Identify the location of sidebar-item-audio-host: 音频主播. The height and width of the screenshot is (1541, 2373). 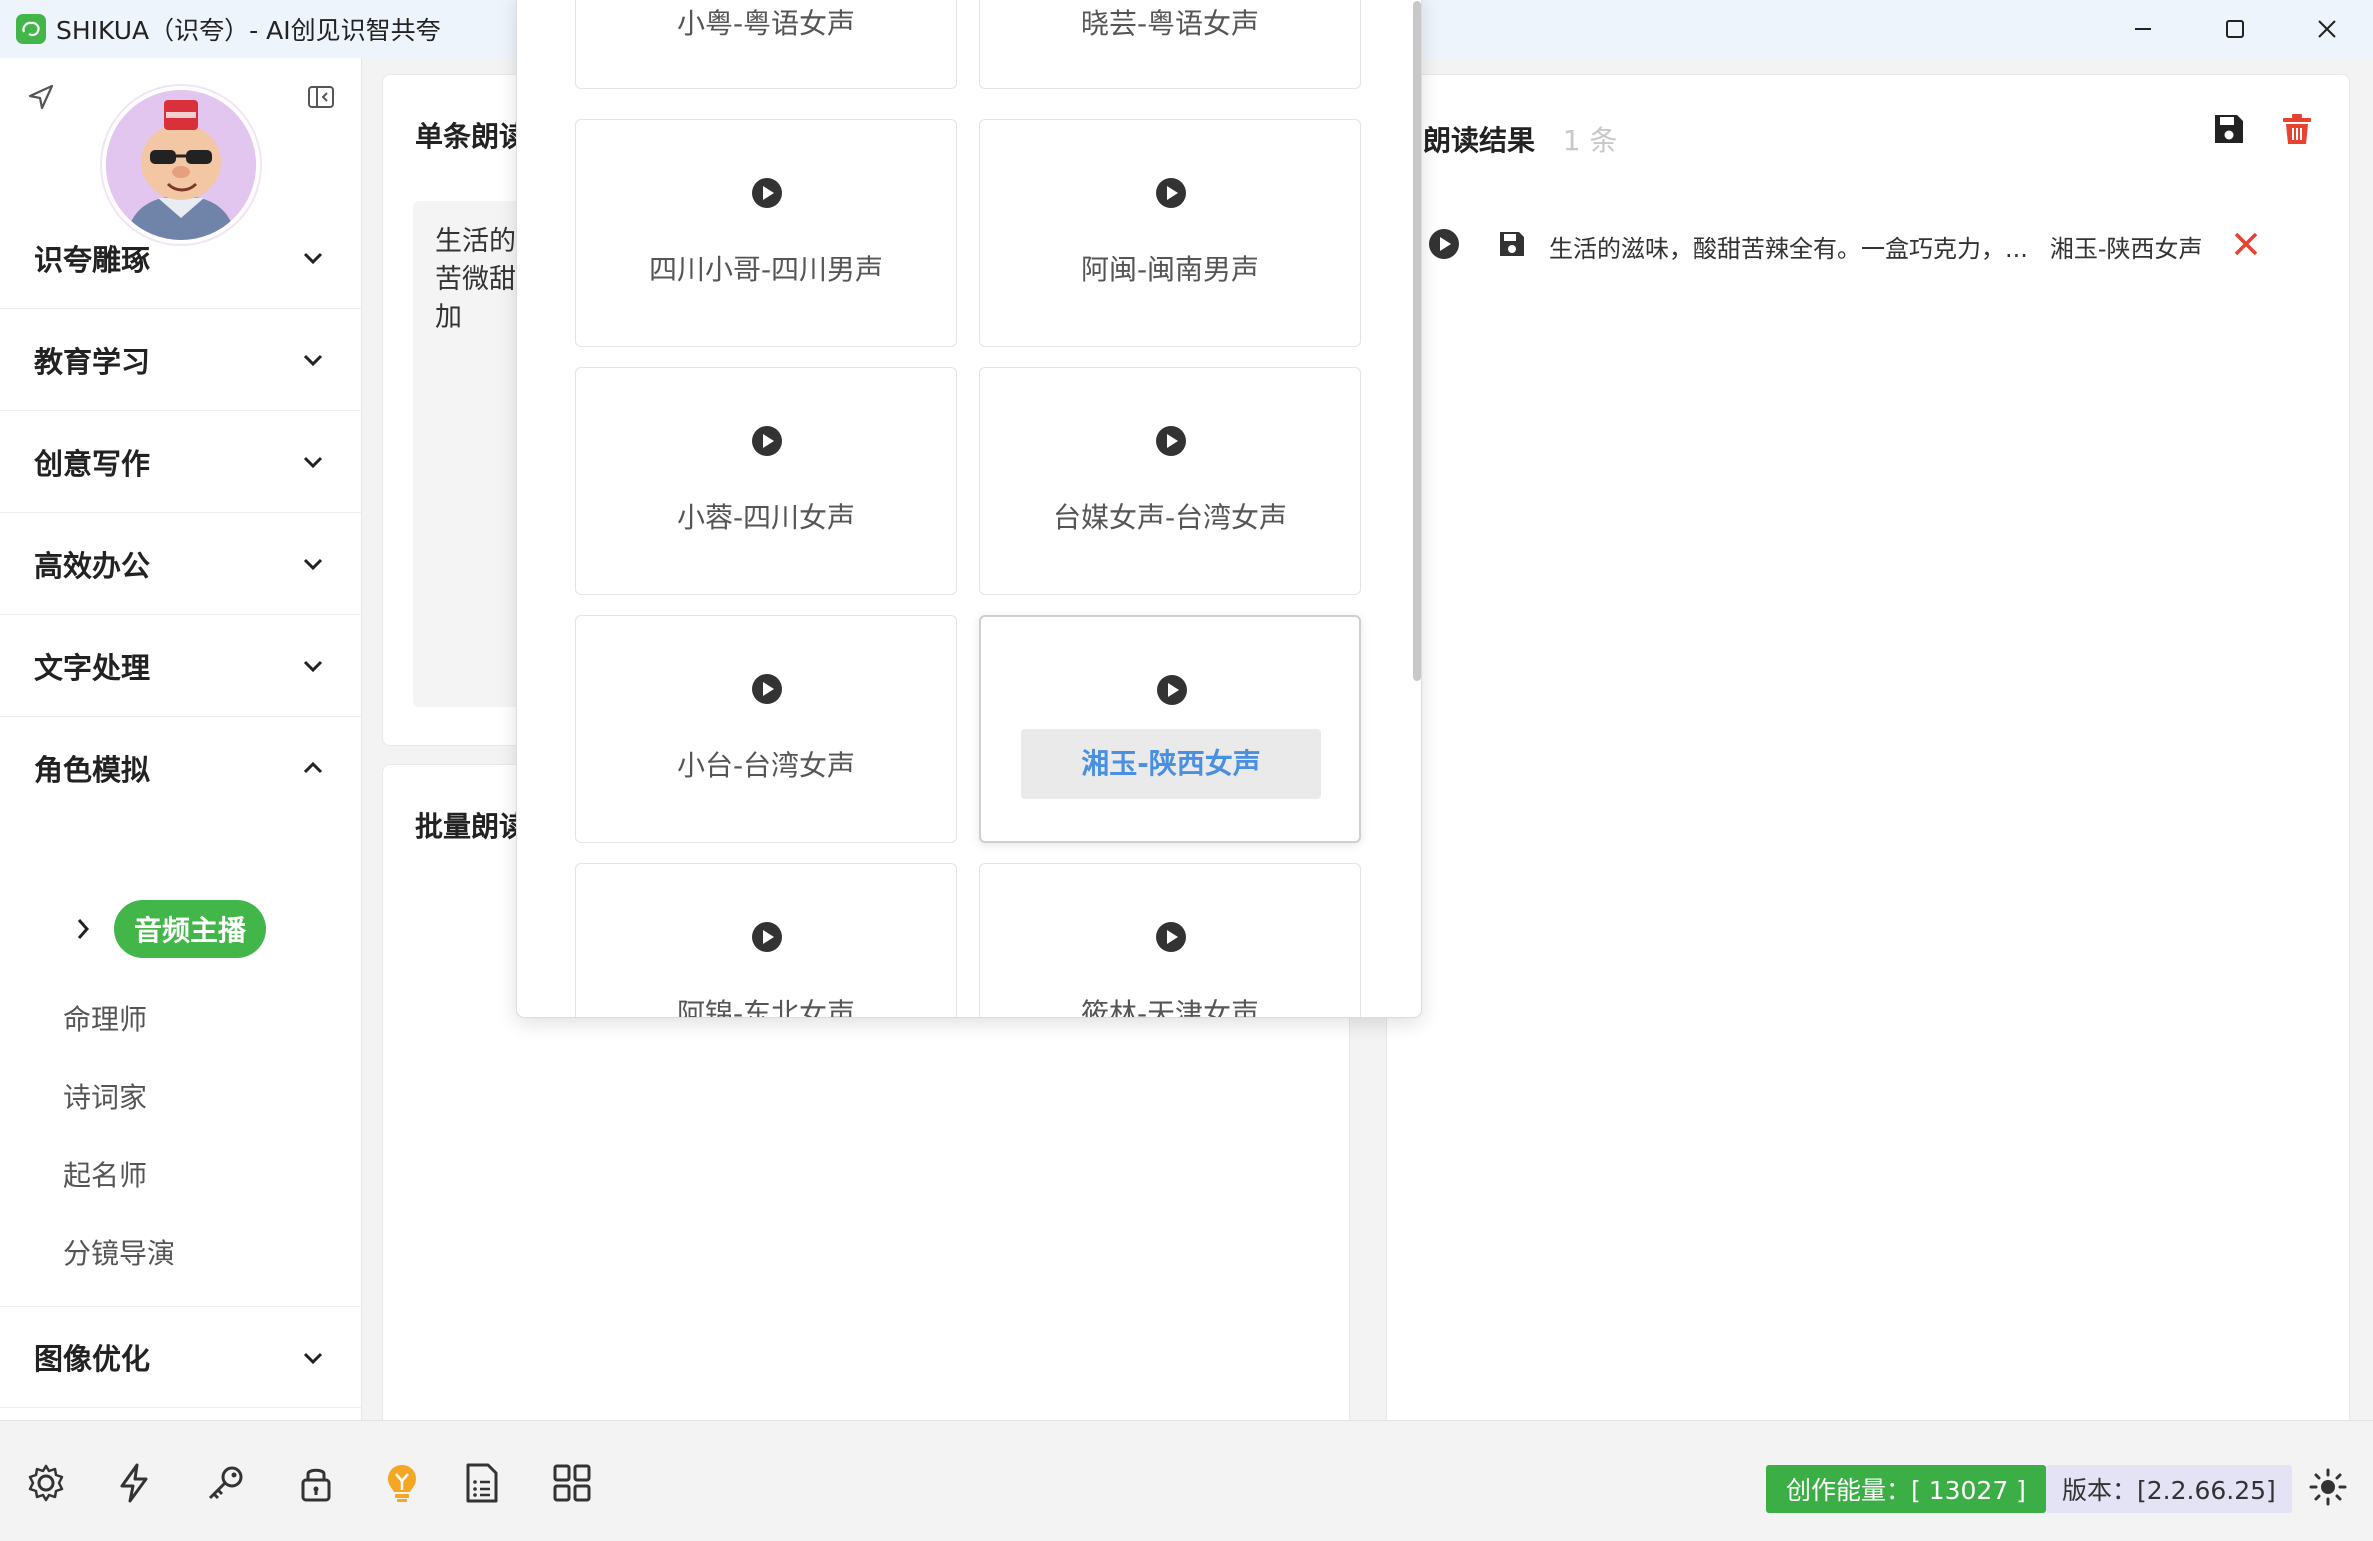
(181, 930).